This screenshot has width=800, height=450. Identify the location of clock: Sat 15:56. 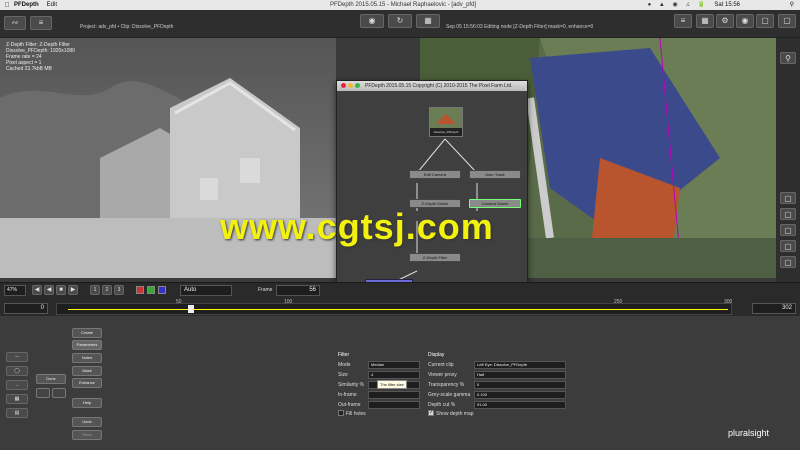
(727, 5).